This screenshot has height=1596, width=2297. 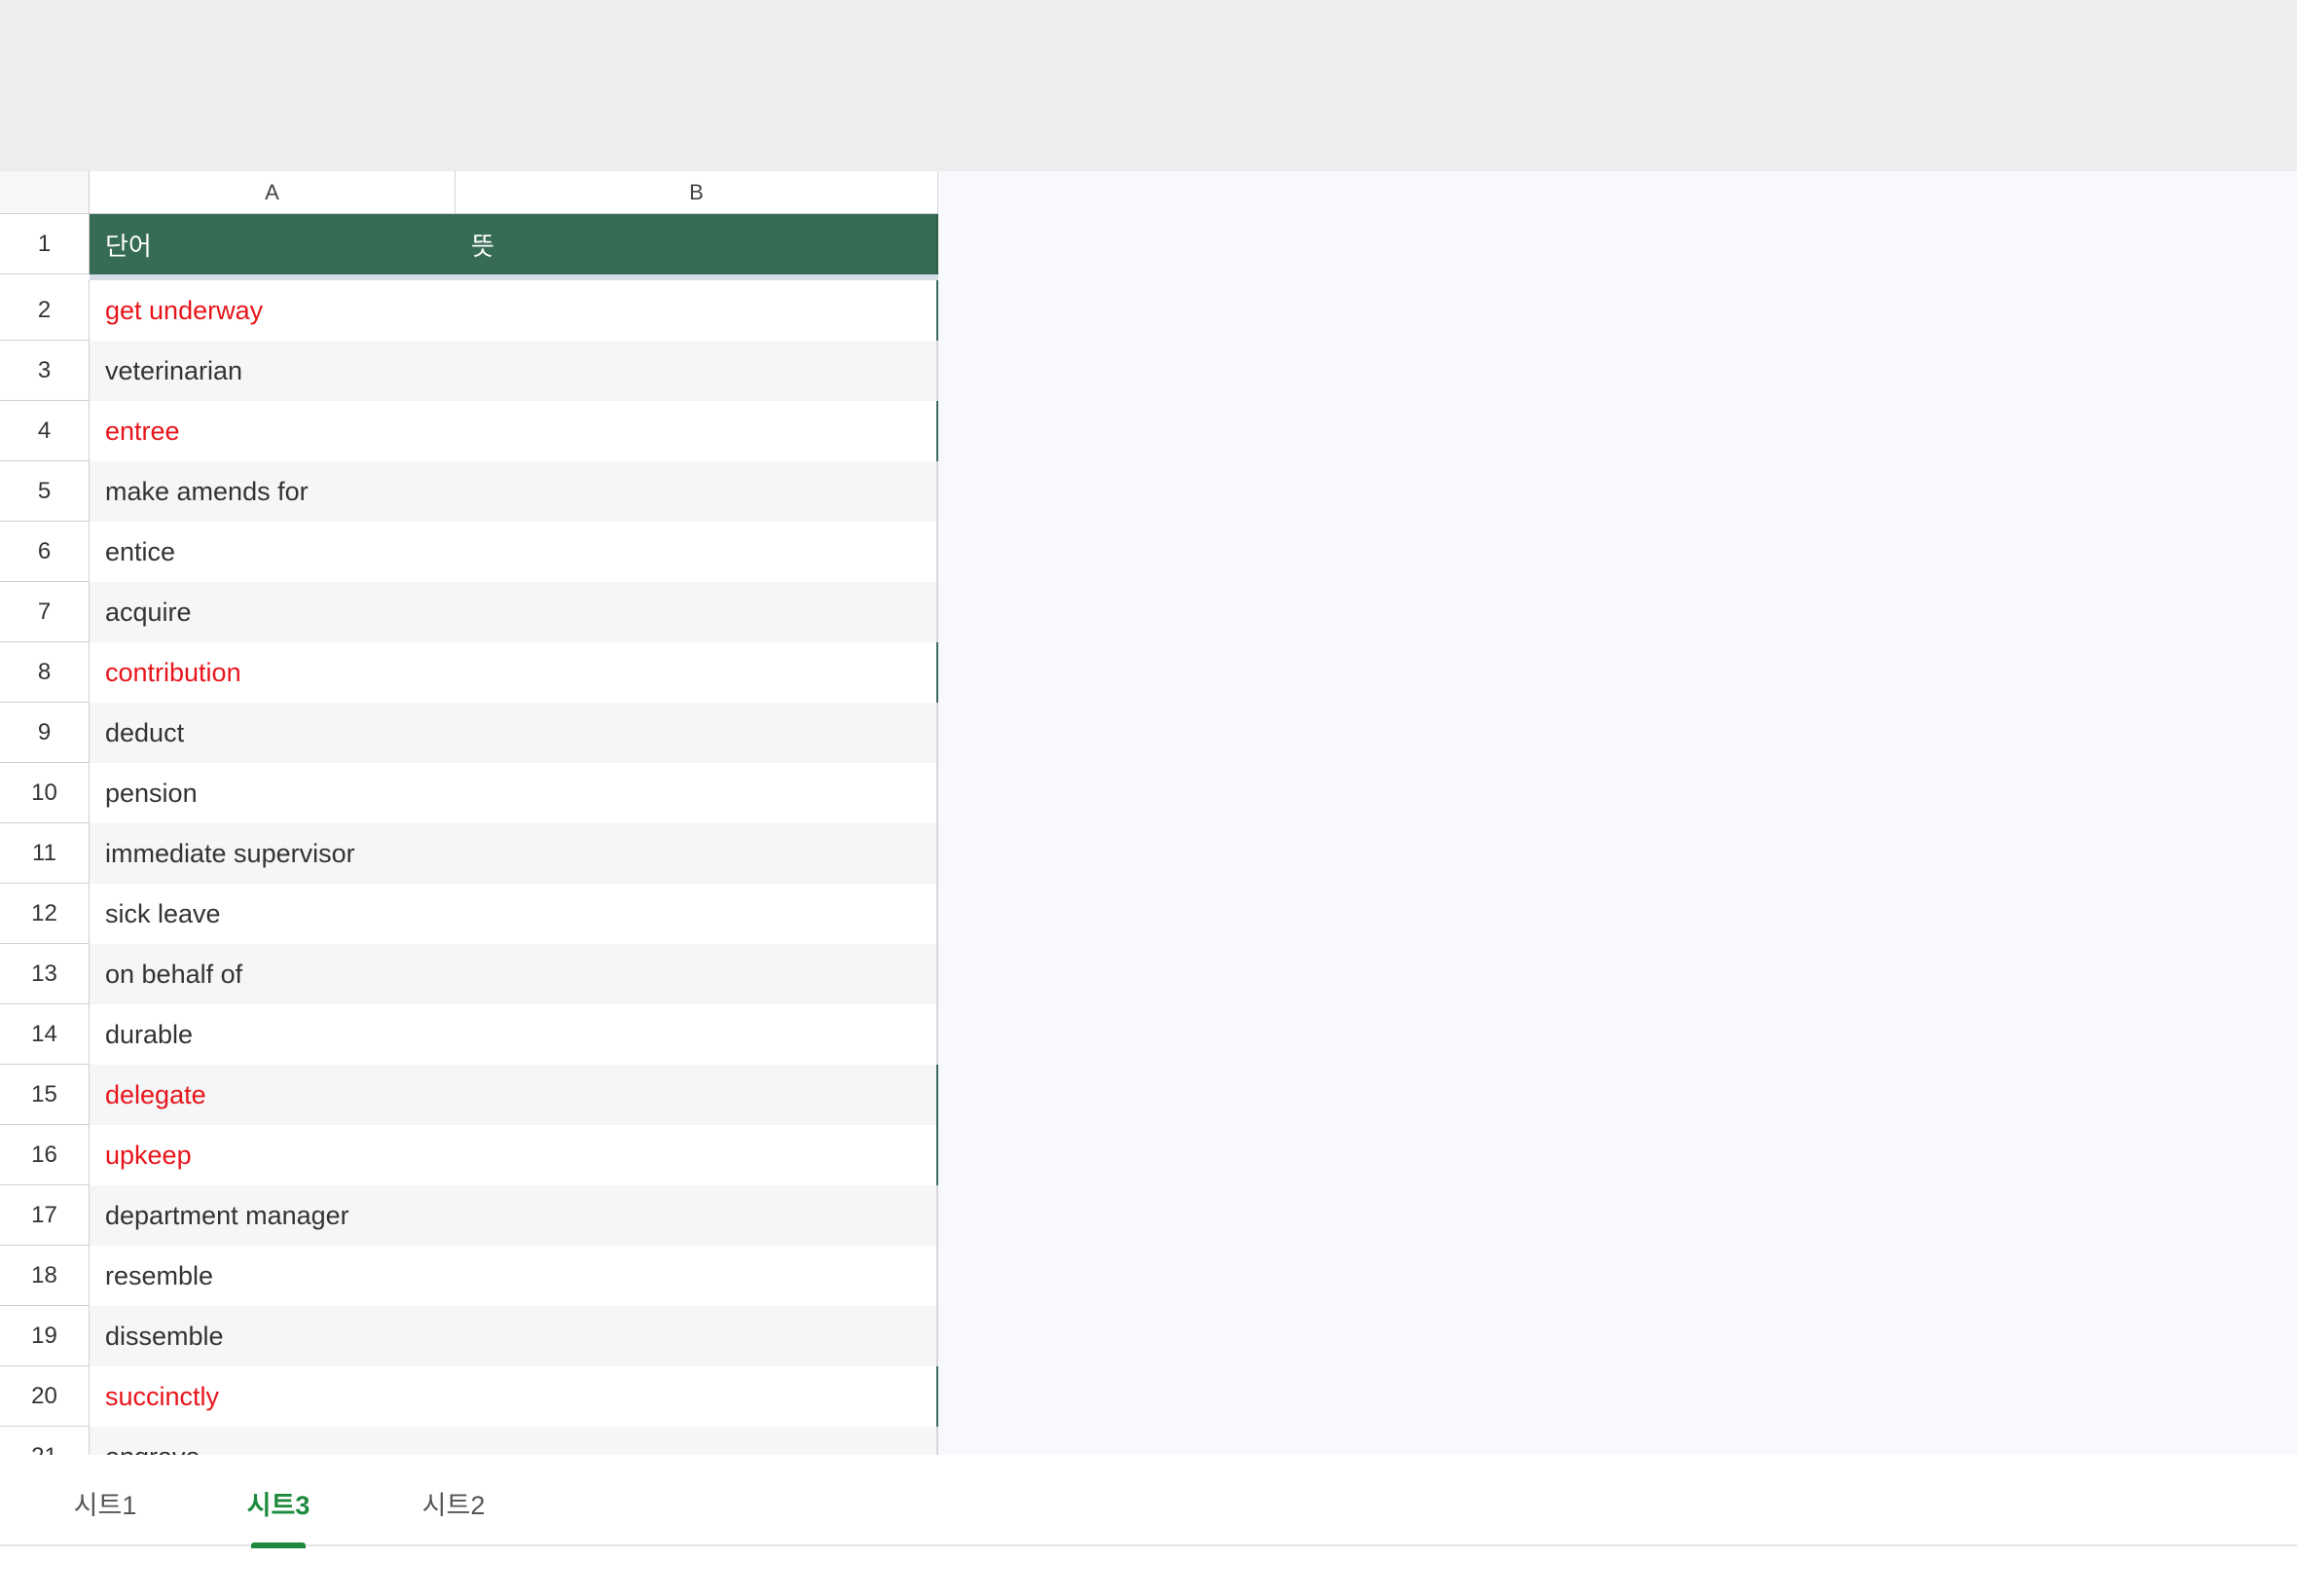 What do you see at coordinates (45, 491) in the screenshot?
I see `row-number: 5` at bounding box center [45, 491].